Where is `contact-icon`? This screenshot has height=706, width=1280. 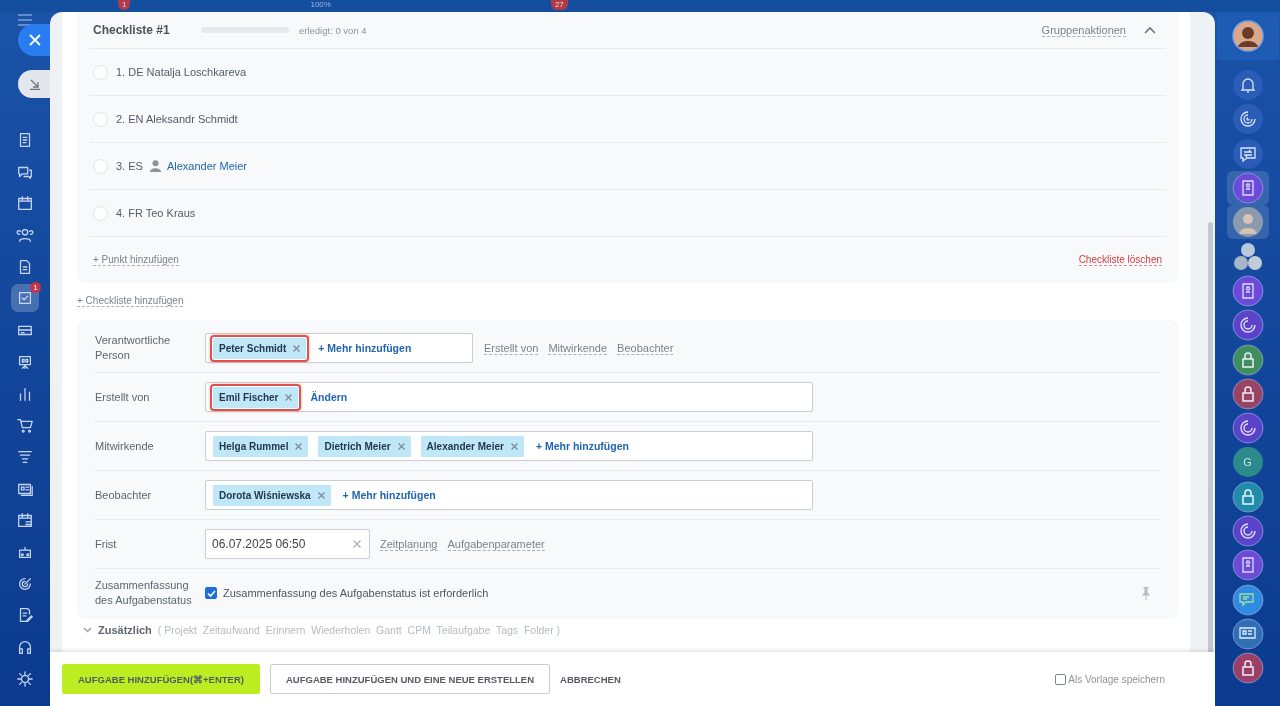
contact-icon is located at coordinates (1247, 633).